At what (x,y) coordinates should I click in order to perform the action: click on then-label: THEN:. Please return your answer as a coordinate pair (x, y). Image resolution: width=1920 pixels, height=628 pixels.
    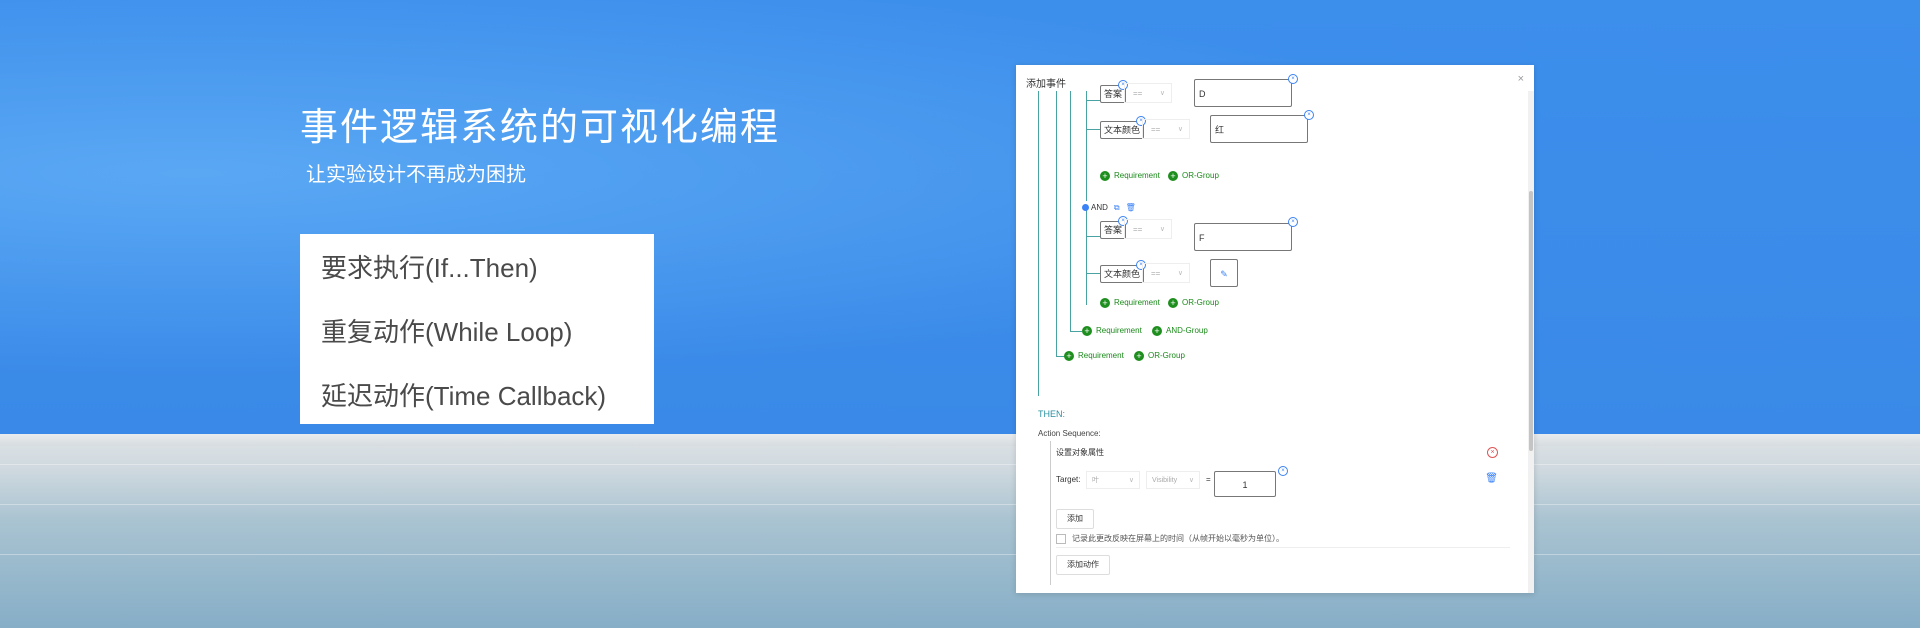
    Looking at the image, I should click on (1051, 414).